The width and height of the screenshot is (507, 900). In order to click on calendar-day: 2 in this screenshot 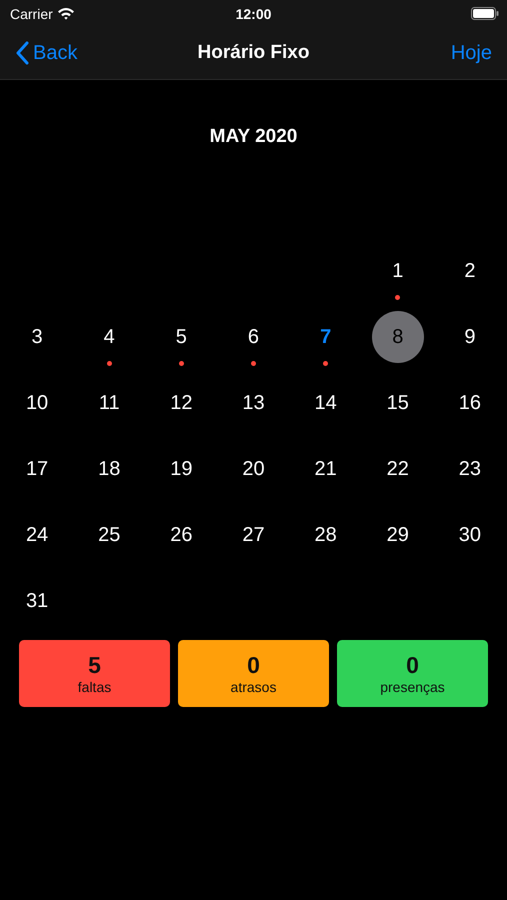, I will do `click(470, 271)`.